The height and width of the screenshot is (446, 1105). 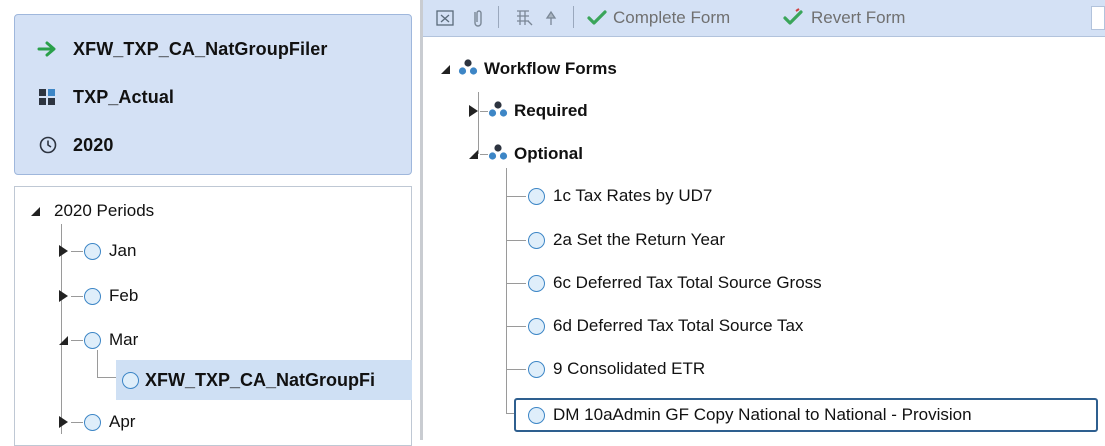 I want to click on pov-scenario-label: TXP_Actual, so click(x=124, y=96).